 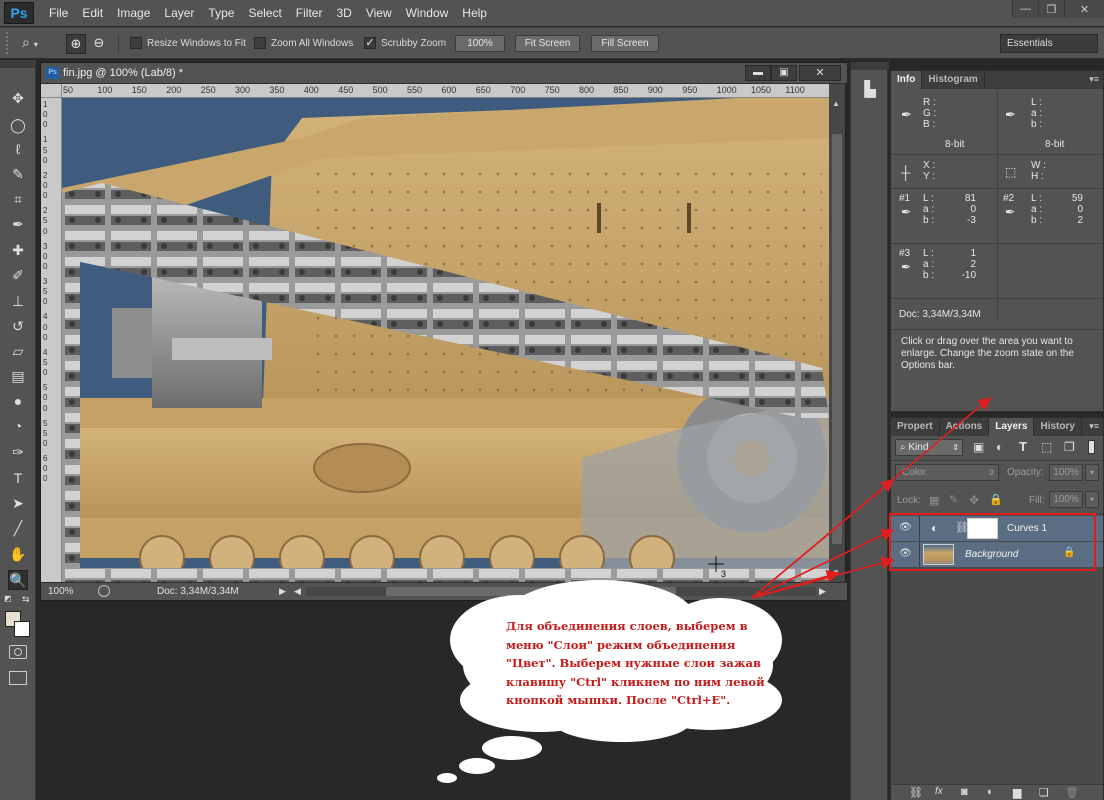 What do you see at coordinates (871, 497) in the screenshot?
I see `annotation-arrows` at bounding box center [871, 497].